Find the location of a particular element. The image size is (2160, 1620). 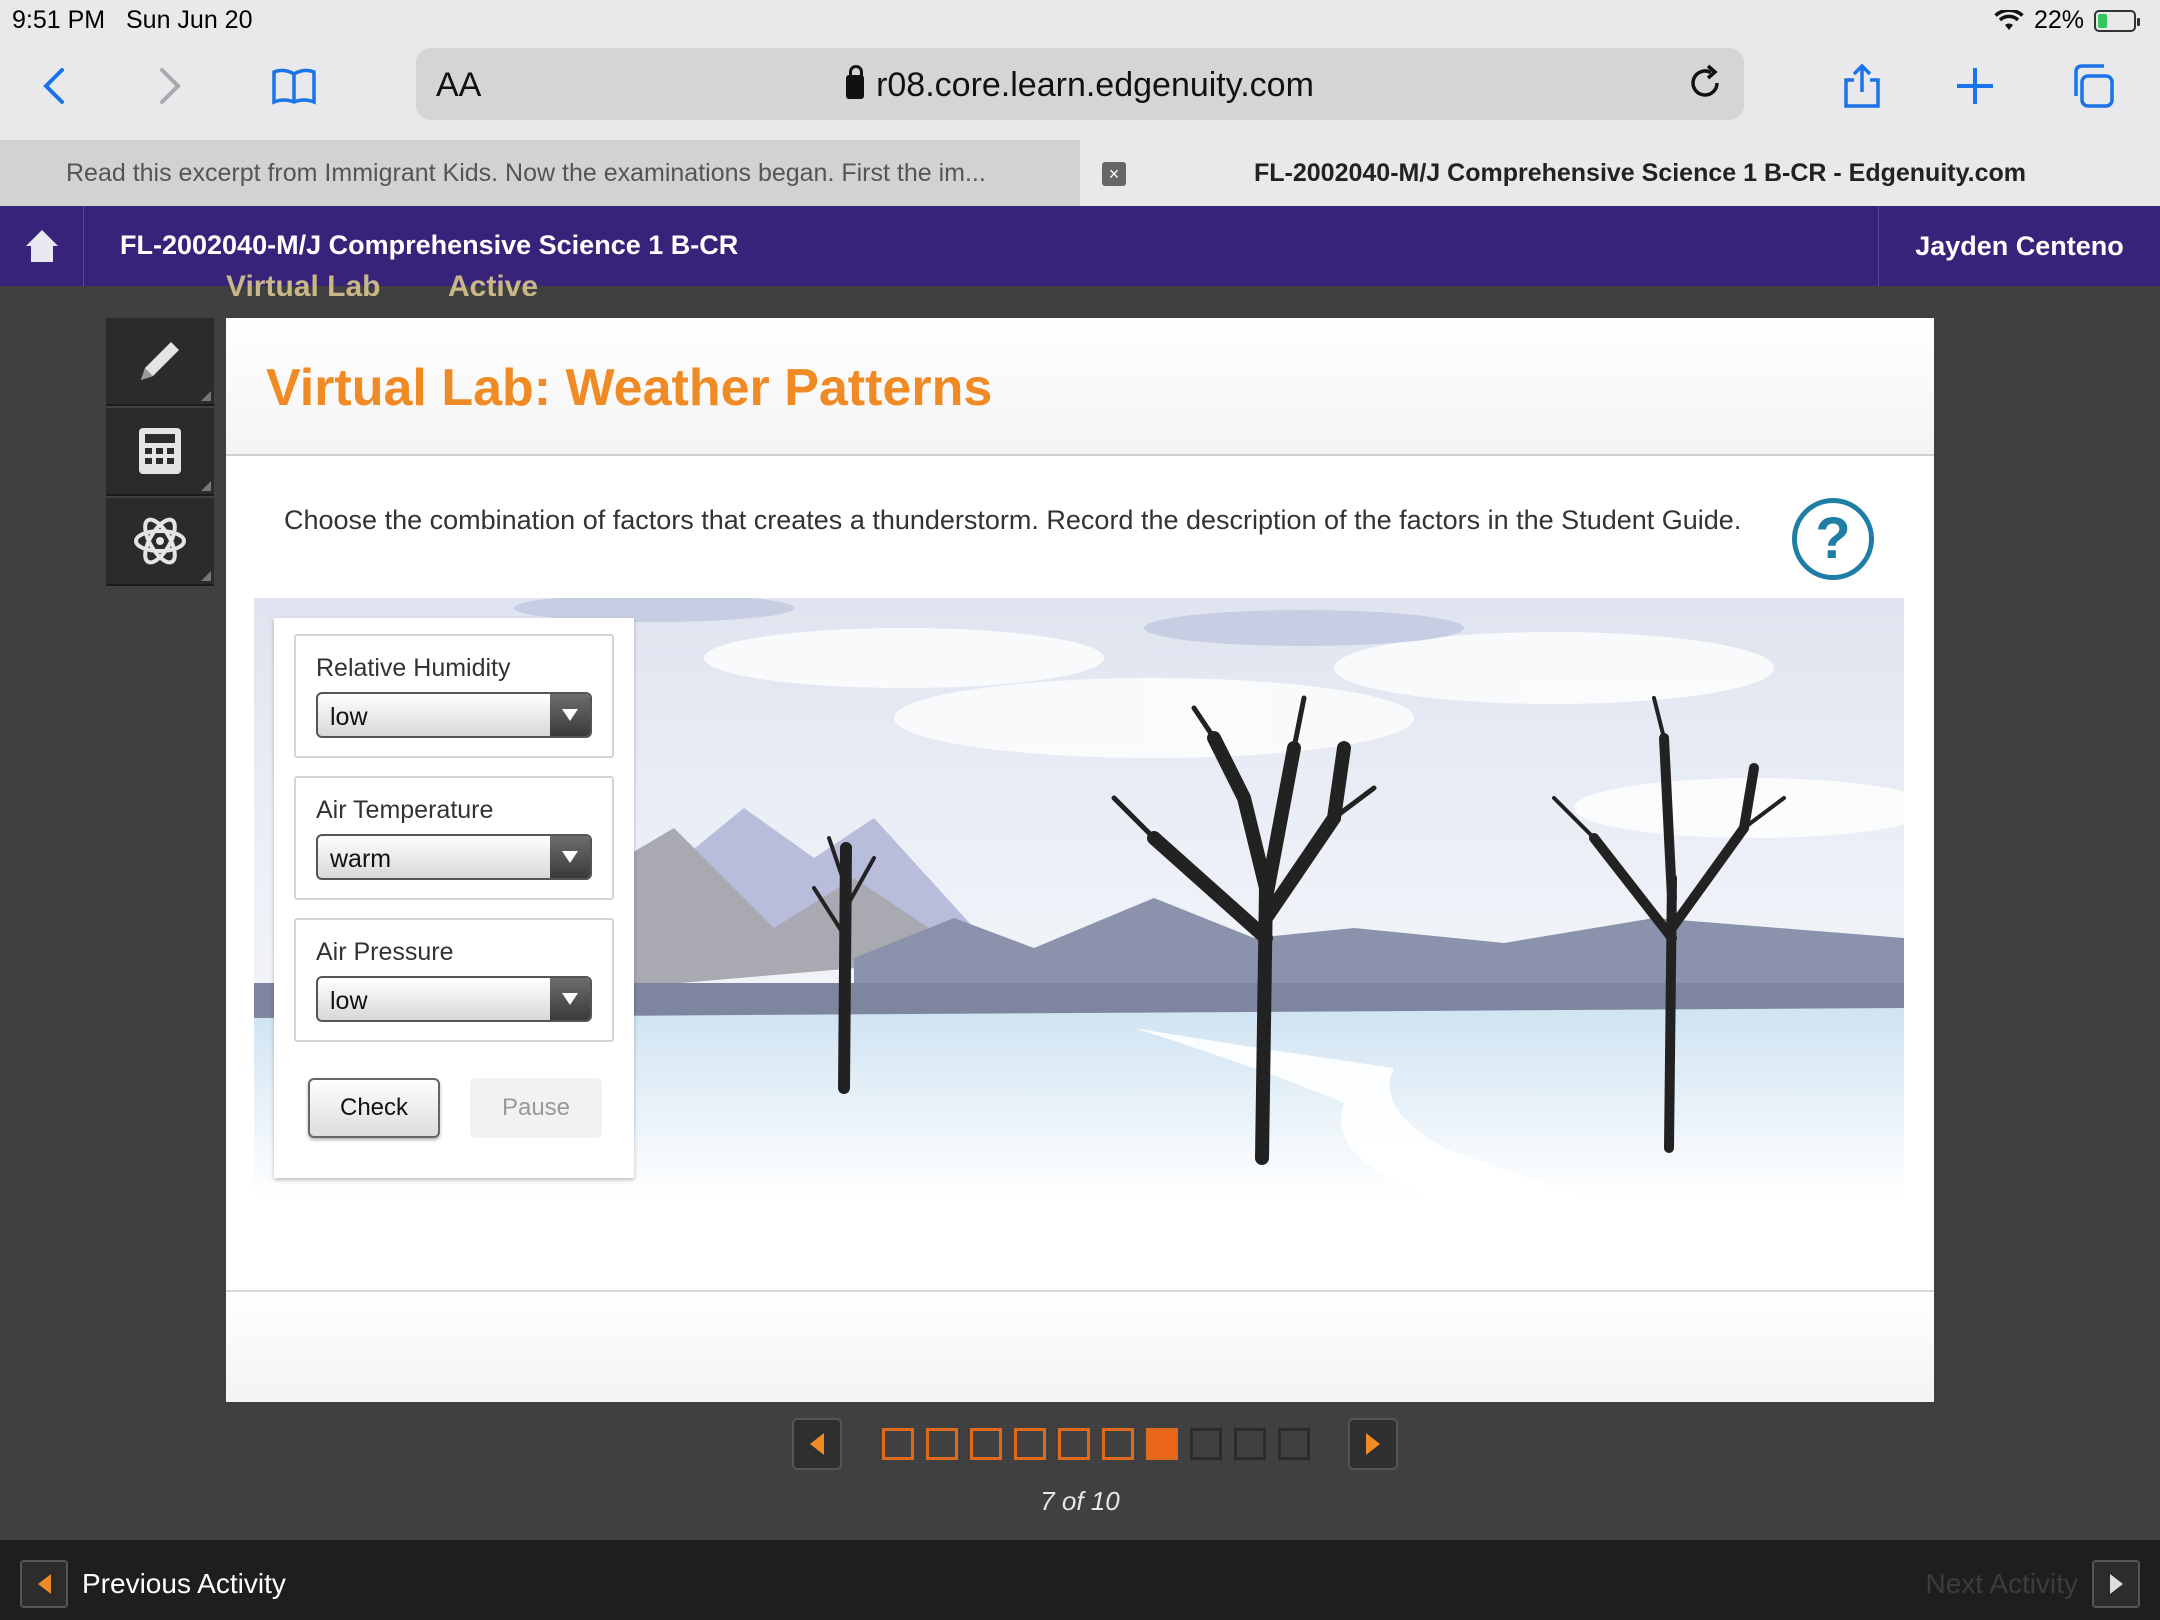

humidity-label: Relative Humidity is located at coordinates (413, 668).